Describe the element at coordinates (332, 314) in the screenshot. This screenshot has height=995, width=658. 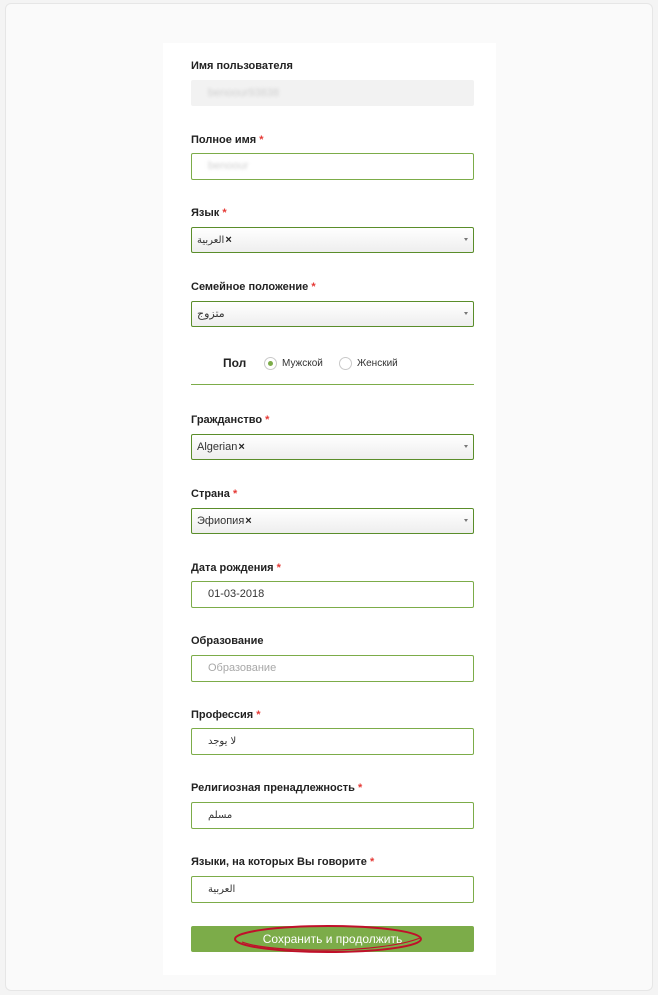
I see `marital-select: متزوج` at that location.